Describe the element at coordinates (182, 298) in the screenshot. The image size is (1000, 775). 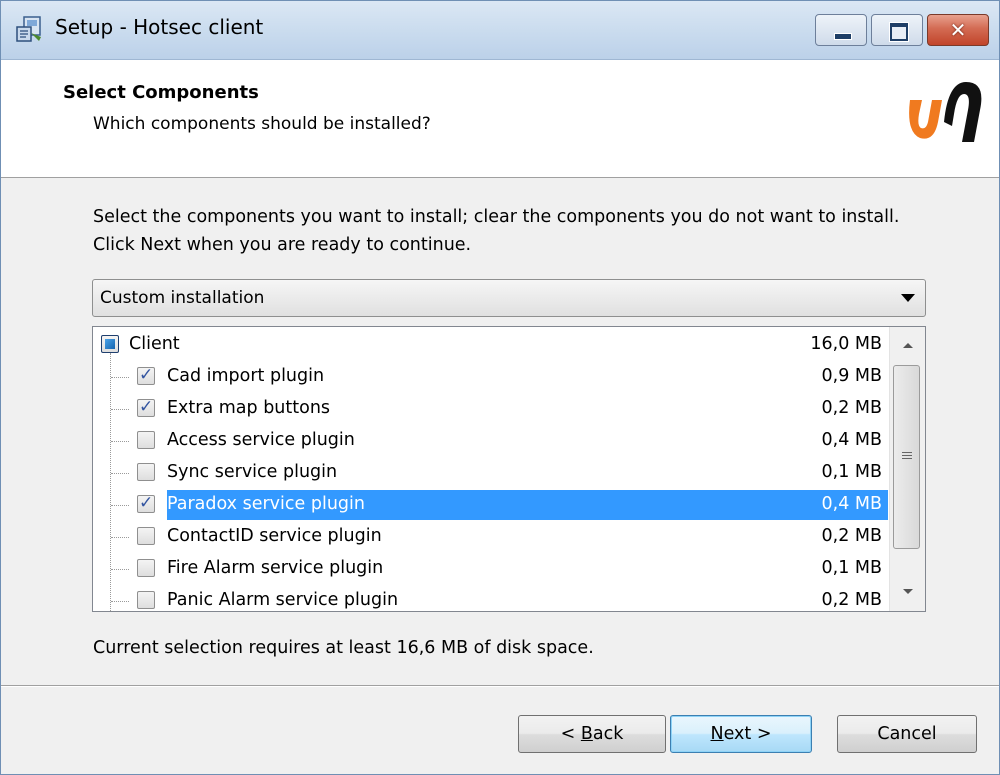
I see `install-type-value: Custom installation` at that location.